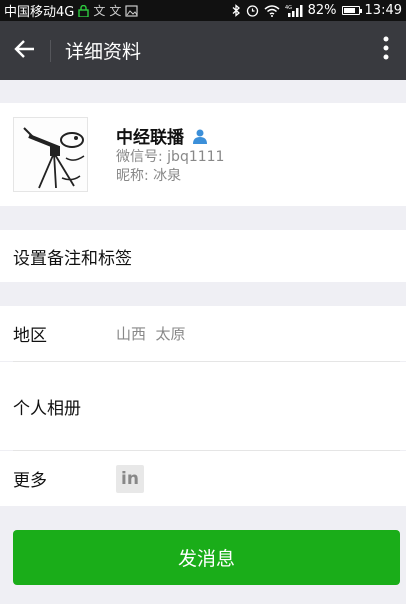  Describe the element at coordinates (149, 176) in the screenshot. I see `nickname: 昵称: 冰泉` at that location.